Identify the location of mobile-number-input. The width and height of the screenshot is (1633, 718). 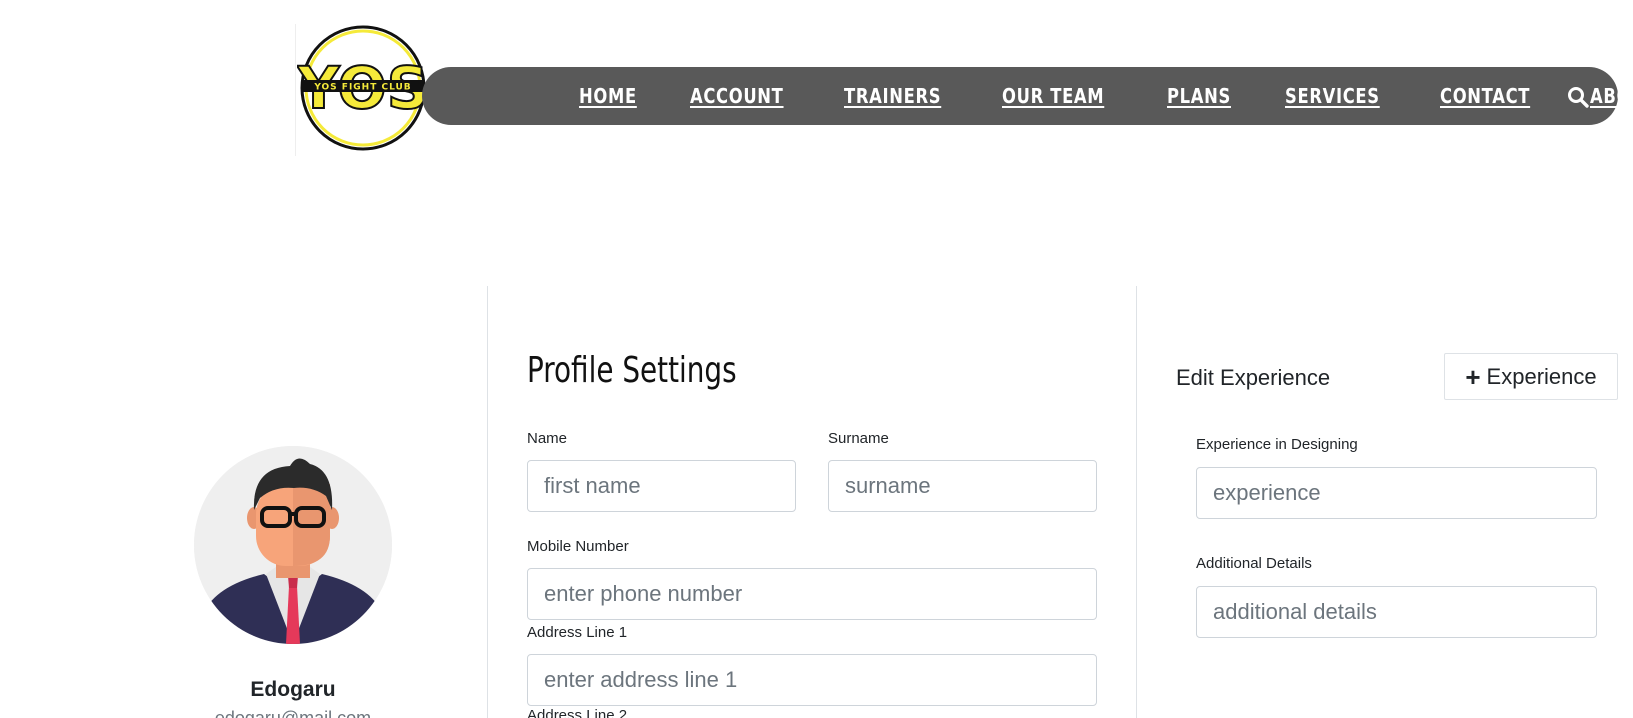
(812, 594).